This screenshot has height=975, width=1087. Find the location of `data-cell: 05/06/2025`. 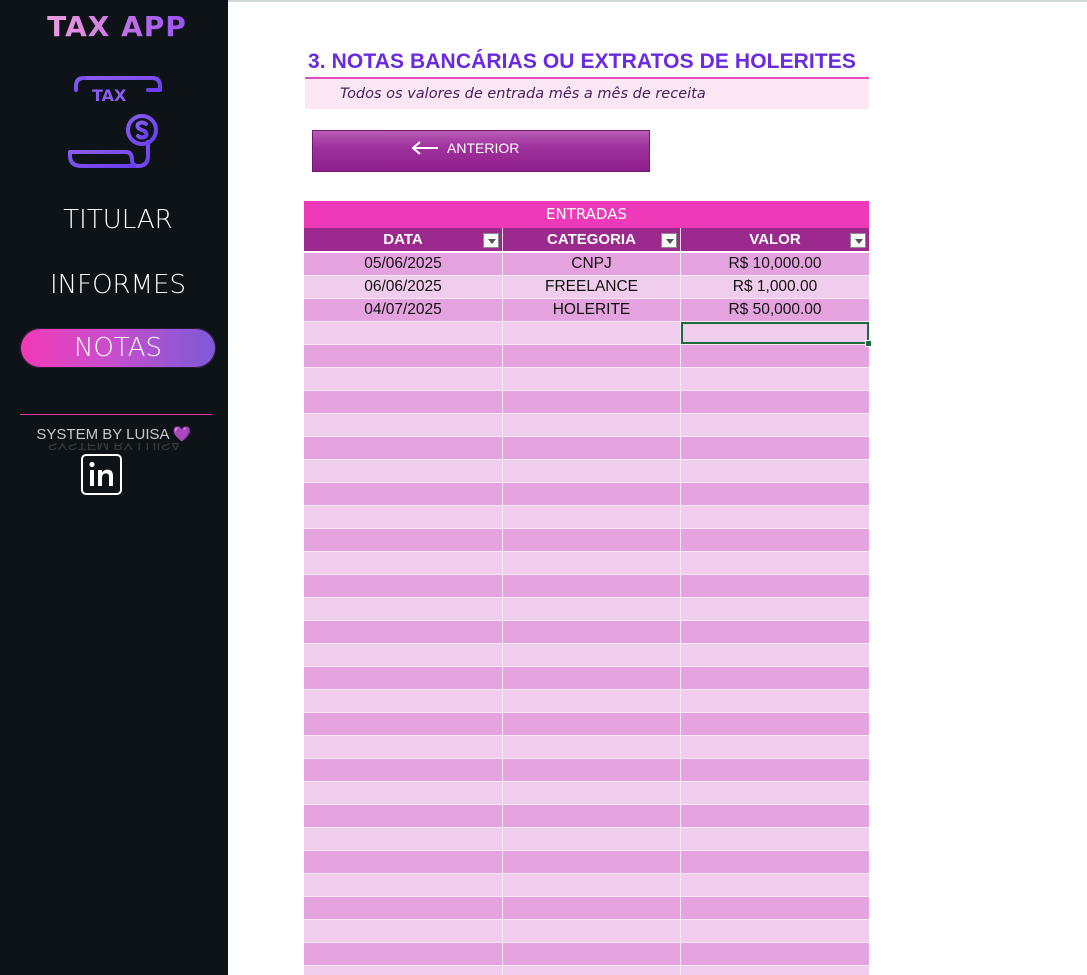

data-cell: 05/06/2025 is located at coordinates (403, 264).